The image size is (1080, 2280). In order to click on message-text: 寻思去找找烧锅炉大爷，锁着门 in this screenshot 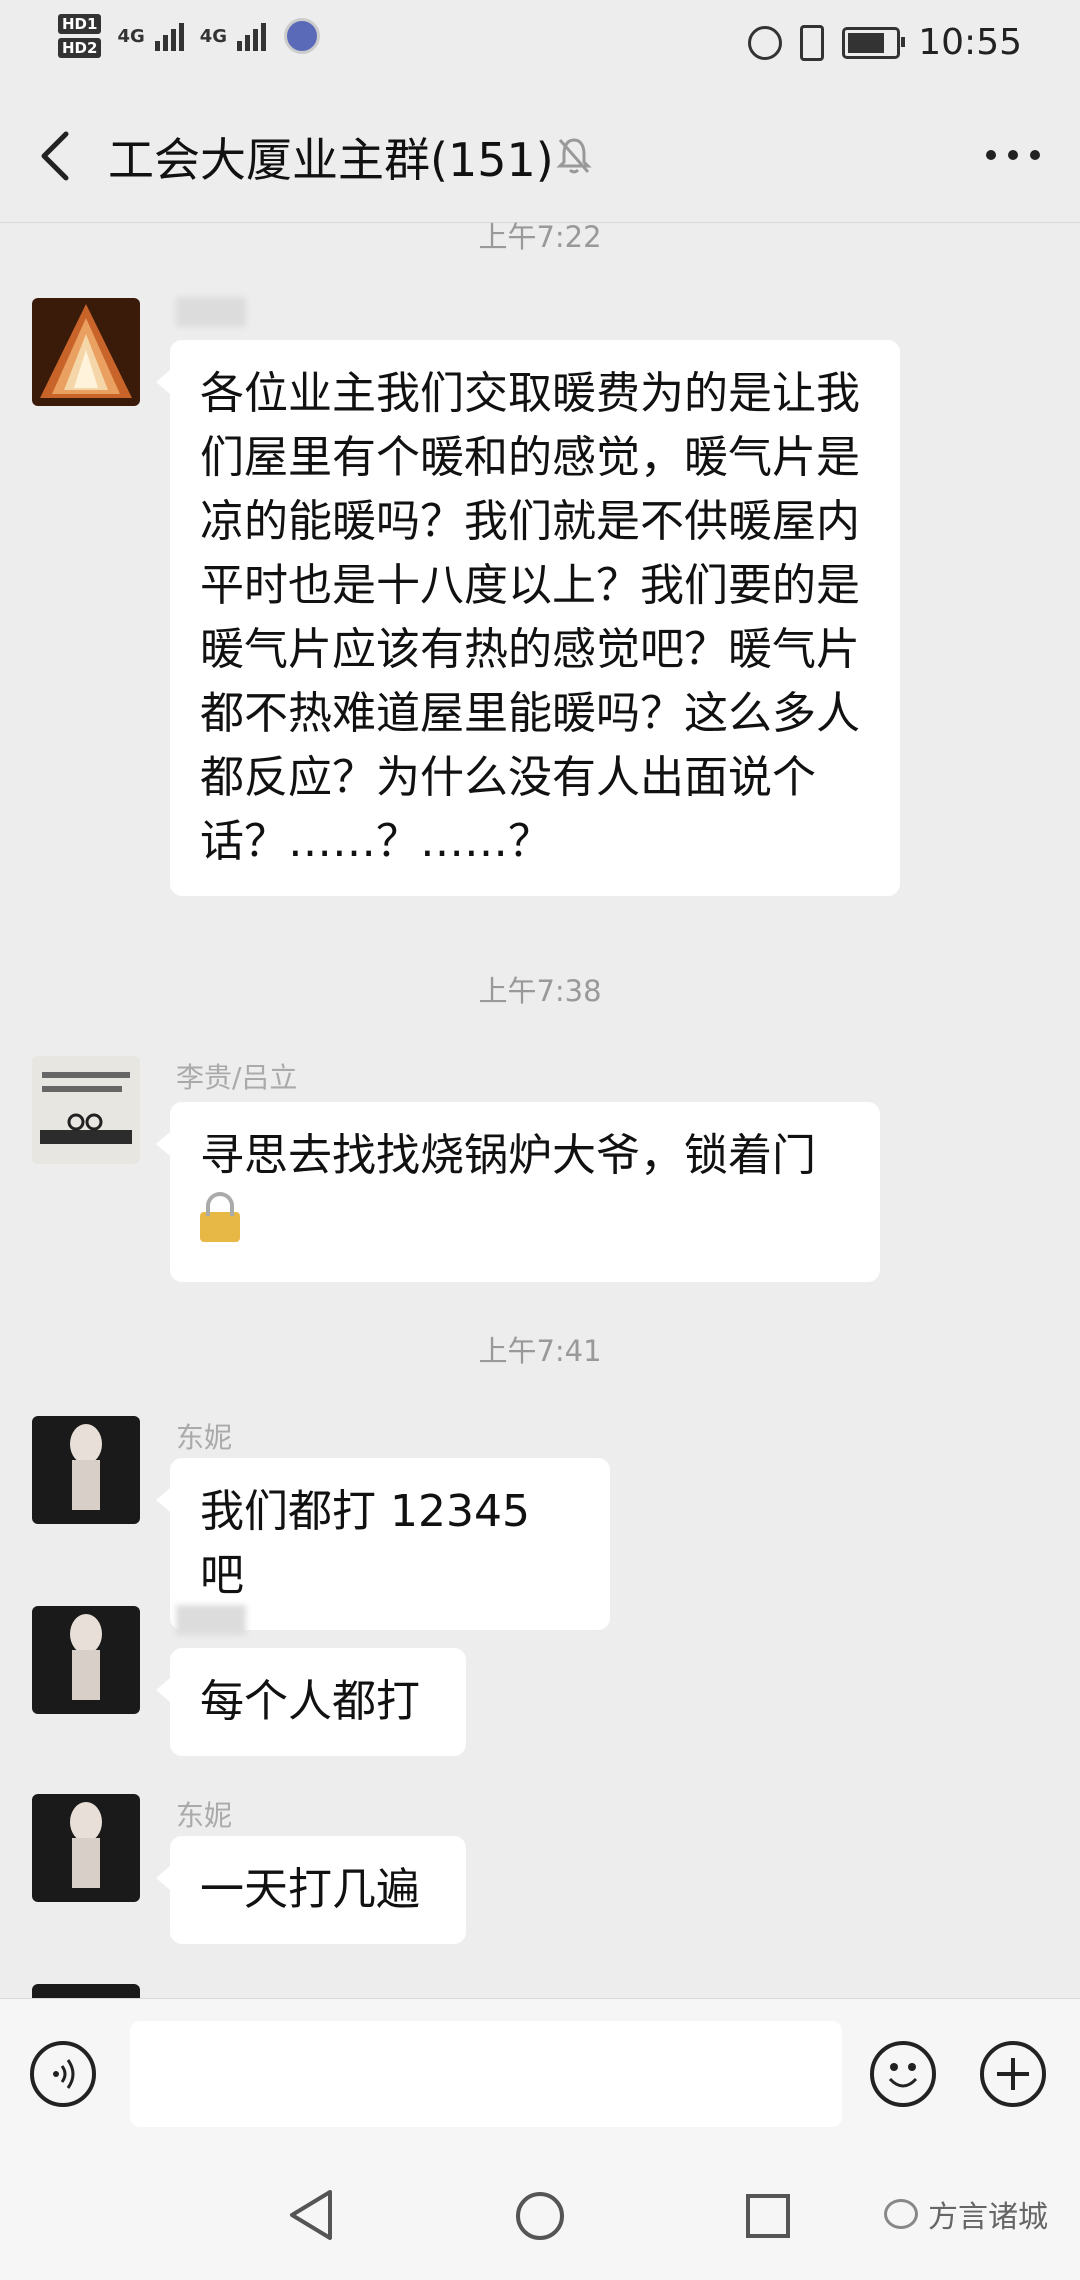, I will do `click(508, 1155)`.